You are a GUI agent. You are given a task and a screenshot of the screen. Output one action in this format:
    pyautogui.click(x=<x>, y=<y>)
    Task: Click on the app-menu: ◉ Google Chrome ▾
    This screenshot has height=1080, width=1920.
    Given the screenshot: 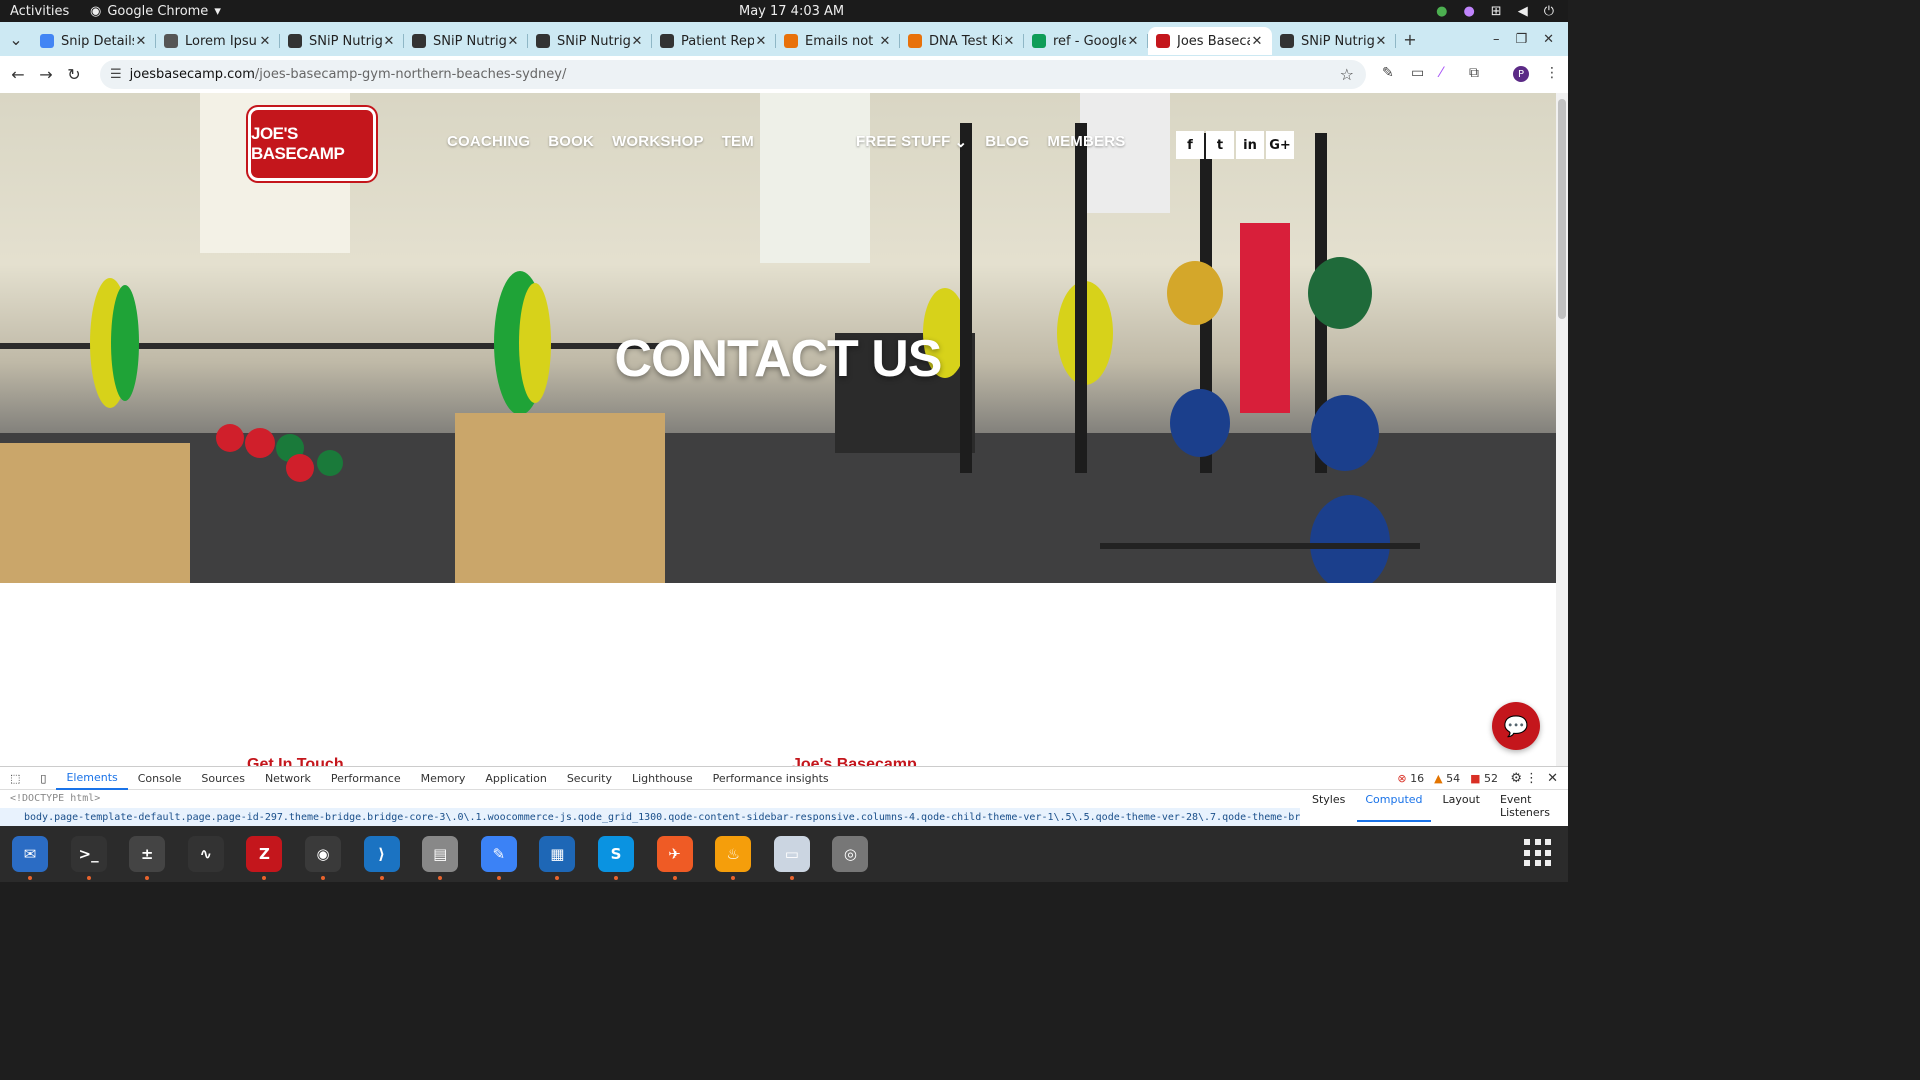 What is the action you would take?
    pyautogui.click(x=155, y=11)
    